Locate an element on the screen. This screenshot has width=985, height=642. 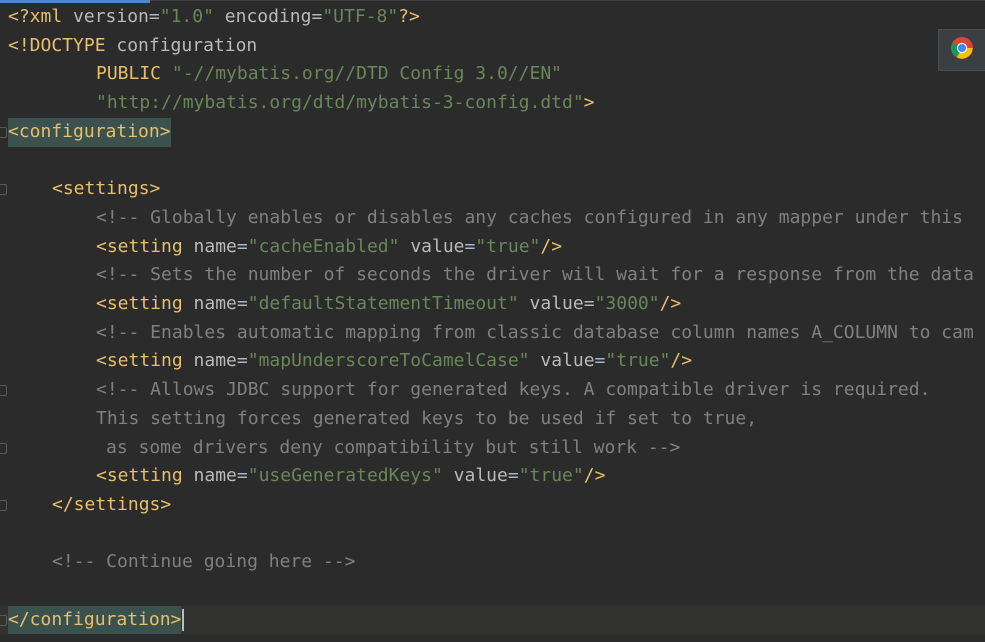
code-token: "-//mybatis.org//DTD Config 3.0//EN" is located at coordinates (366, 74).